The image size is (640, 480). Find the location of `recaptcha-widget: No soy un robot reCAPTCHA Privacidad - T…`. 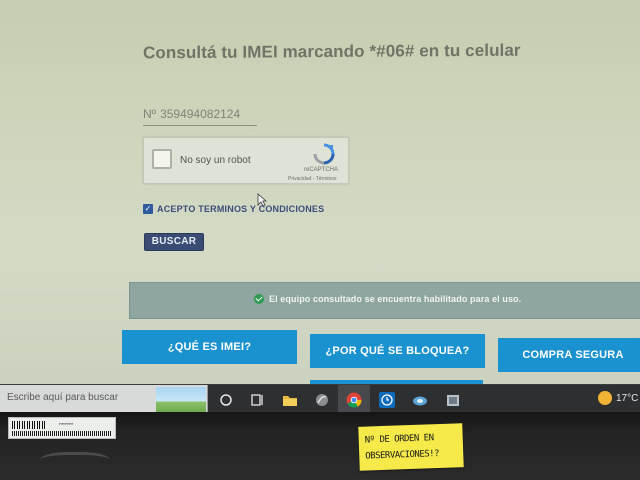

recaptcha-widget: No soy un robot reCAPTCHA Privacidad - T… is located at coordinates (246, 160).